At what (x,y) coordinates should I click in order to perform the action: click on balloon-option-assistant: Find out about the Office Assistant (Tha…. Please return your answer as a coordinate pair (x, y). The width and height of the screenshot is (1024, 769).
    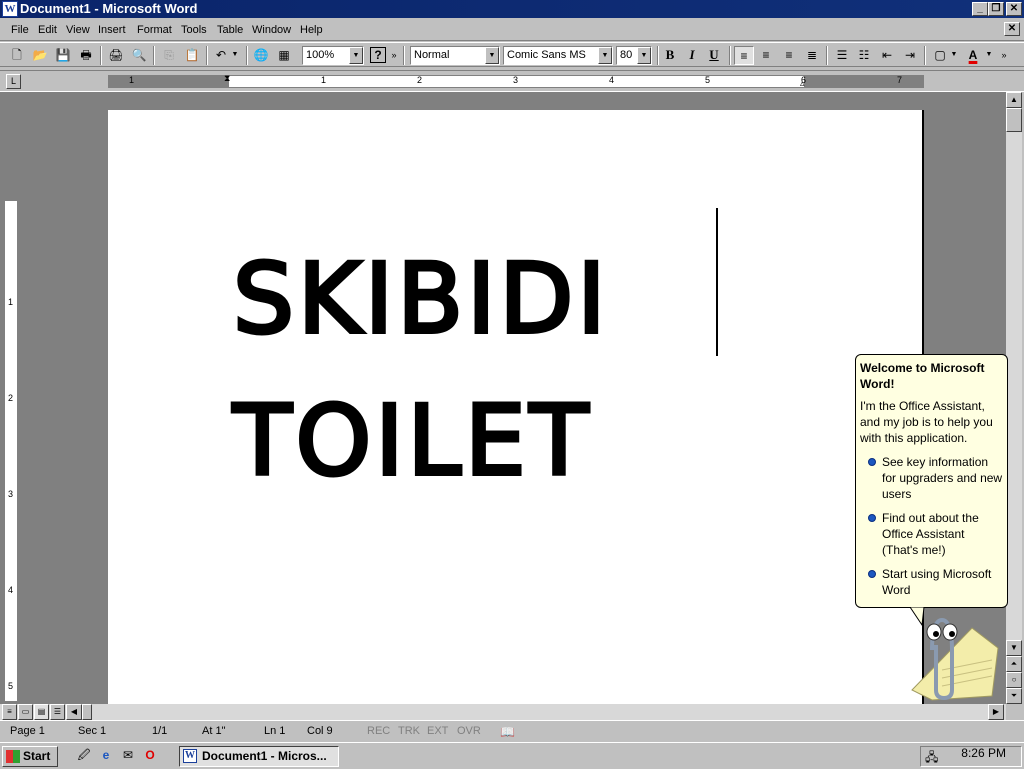
    Looking at the image, I should click on (931, 534).